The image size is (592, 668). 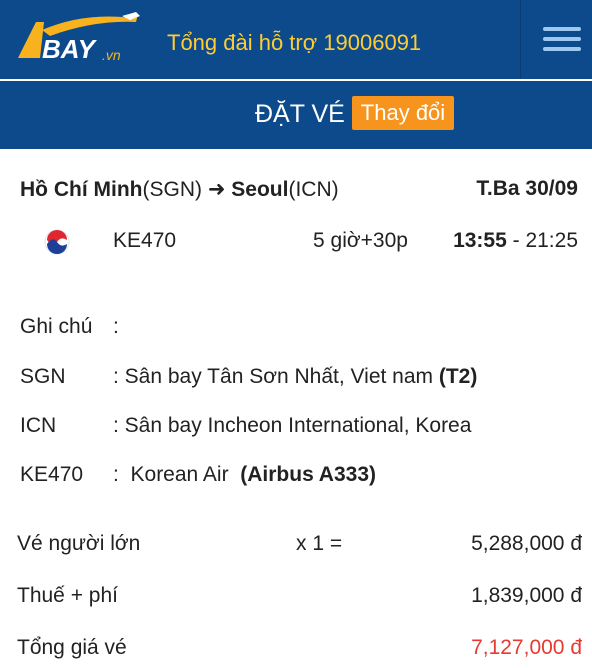 What do you see at coordinates (296, 604) in the screenshot?
I see `tax-row: Thuế + phí 1,839,000 đ` at bounding box center [296, 604].